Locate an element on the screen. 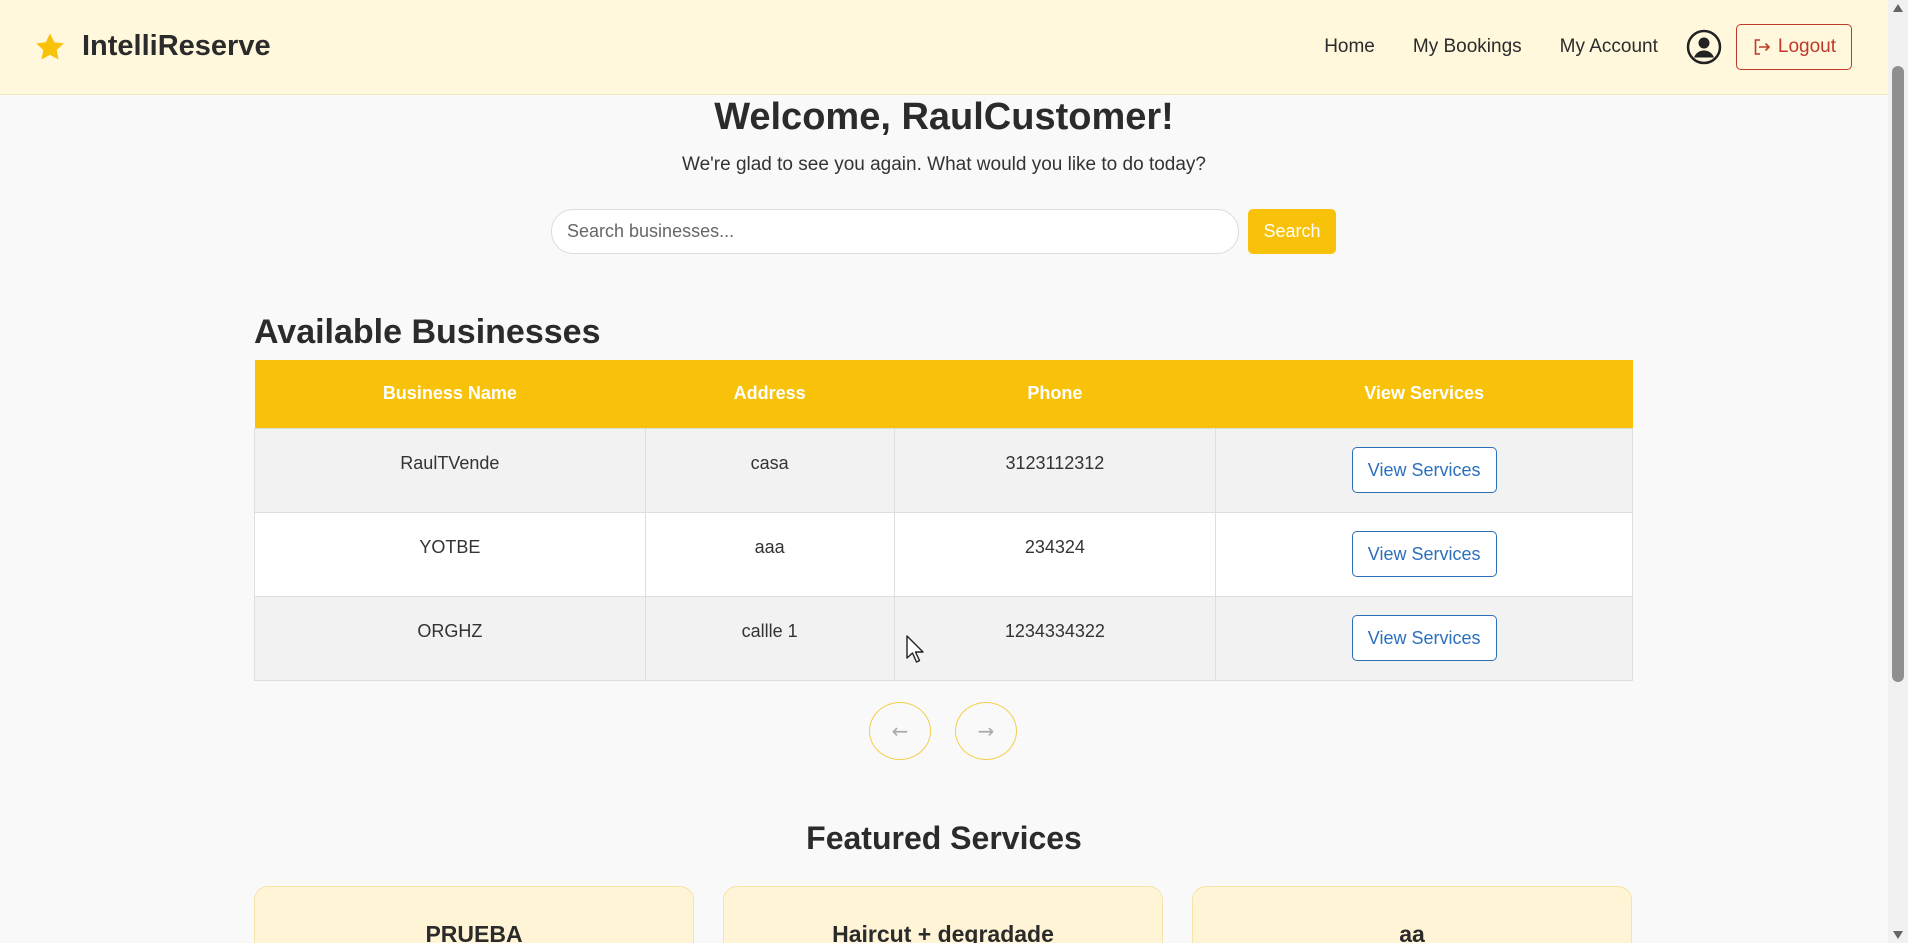  business-phone: 3123112312 is located at coordinates (1055, 470).